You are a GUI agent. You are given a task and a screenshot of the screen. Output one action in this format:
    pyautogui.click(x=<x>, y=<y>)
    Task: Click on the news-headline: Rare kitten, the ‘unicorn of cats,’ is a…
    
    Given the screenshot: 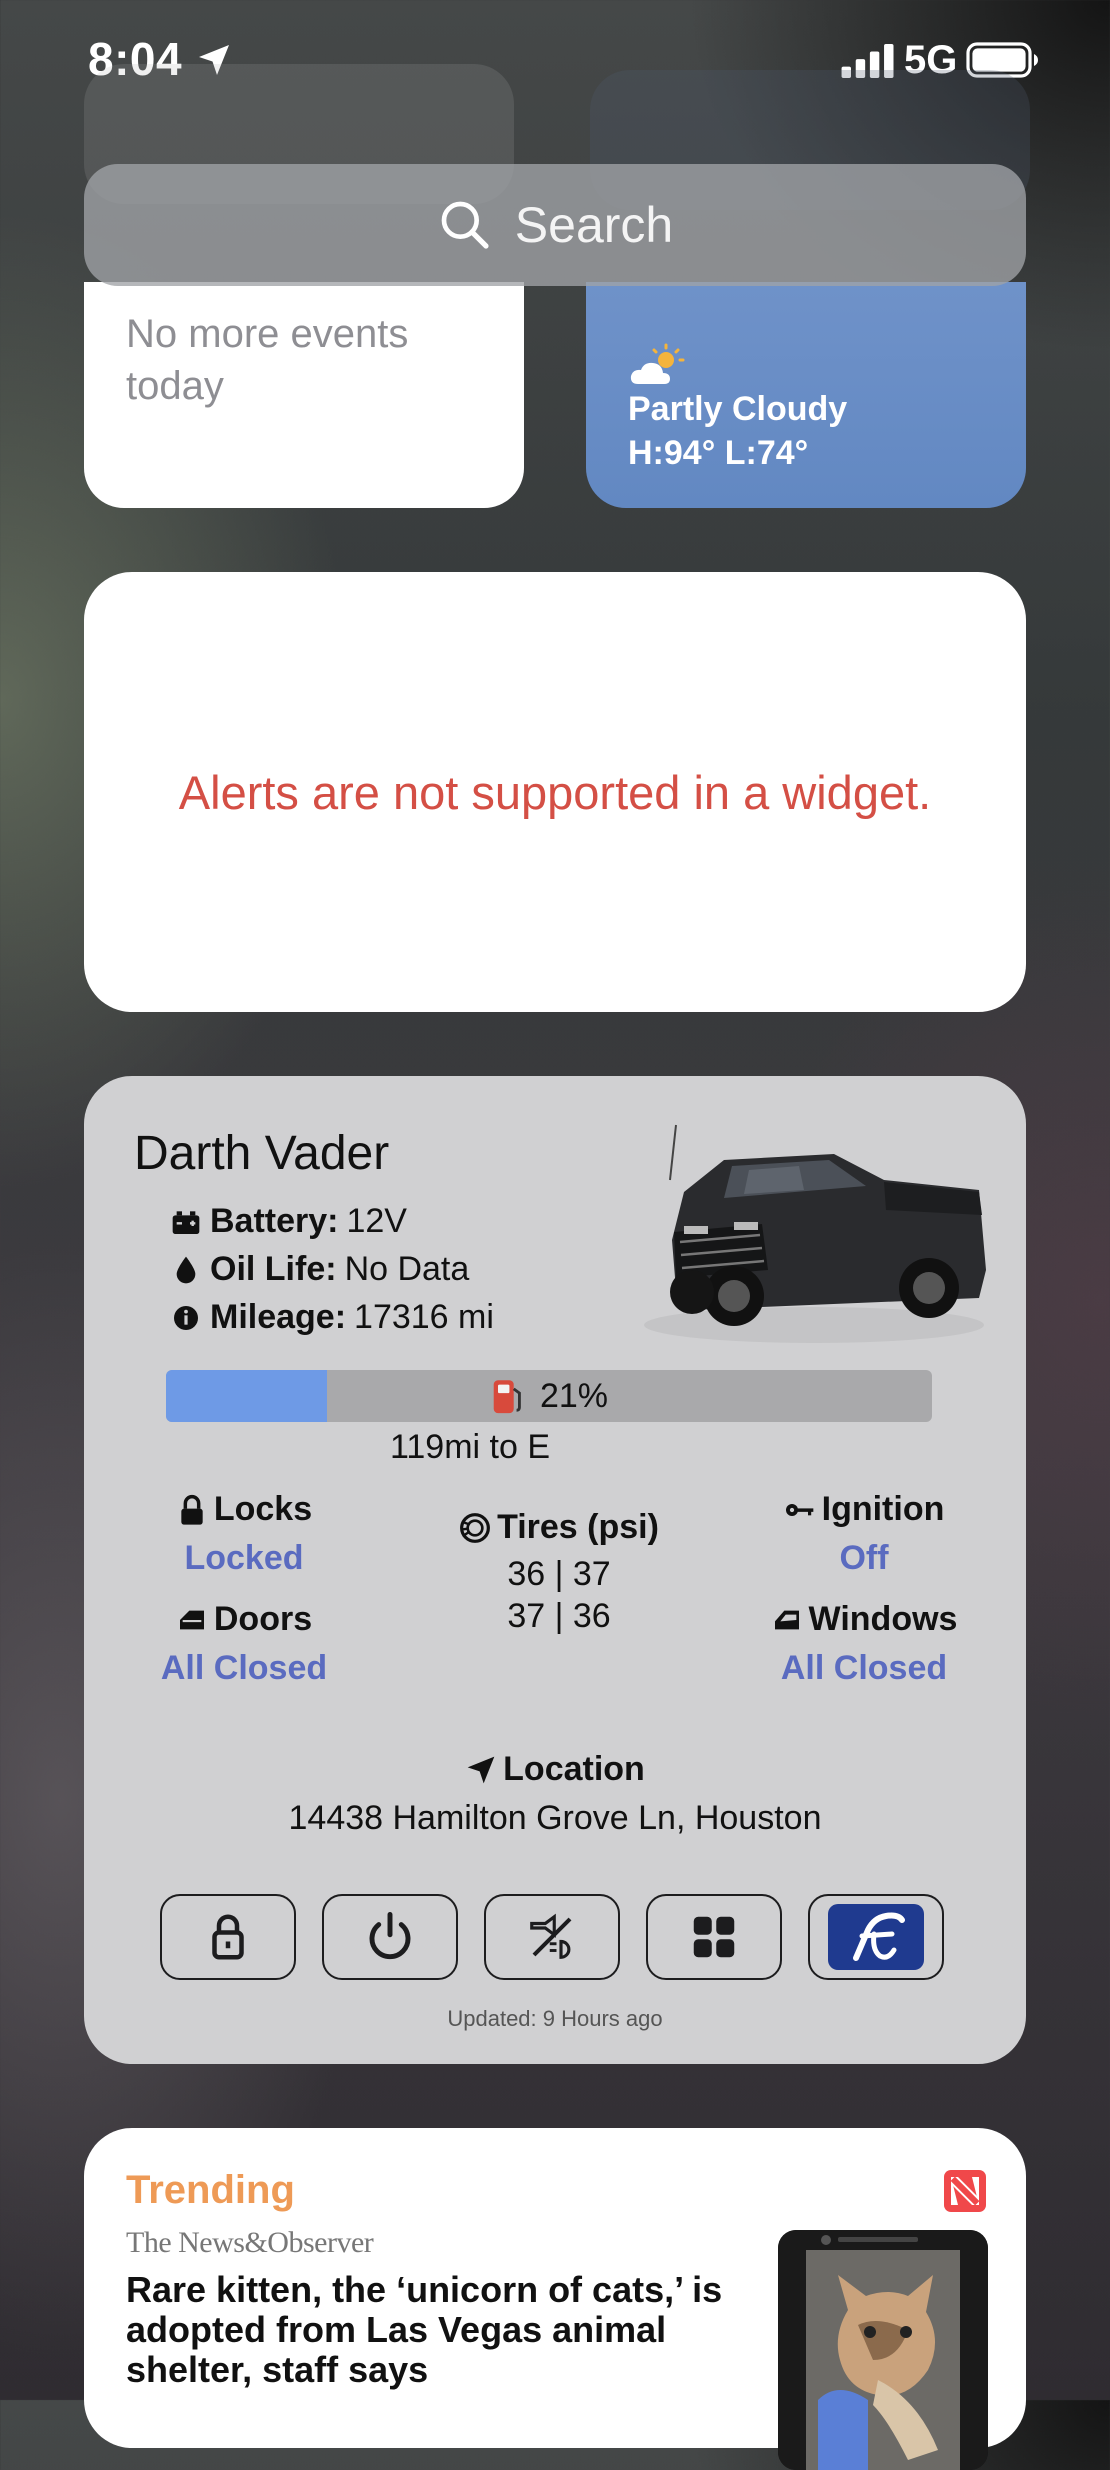 What is the action you would take?
    pyautogui.click(x=426, y=2330)
    